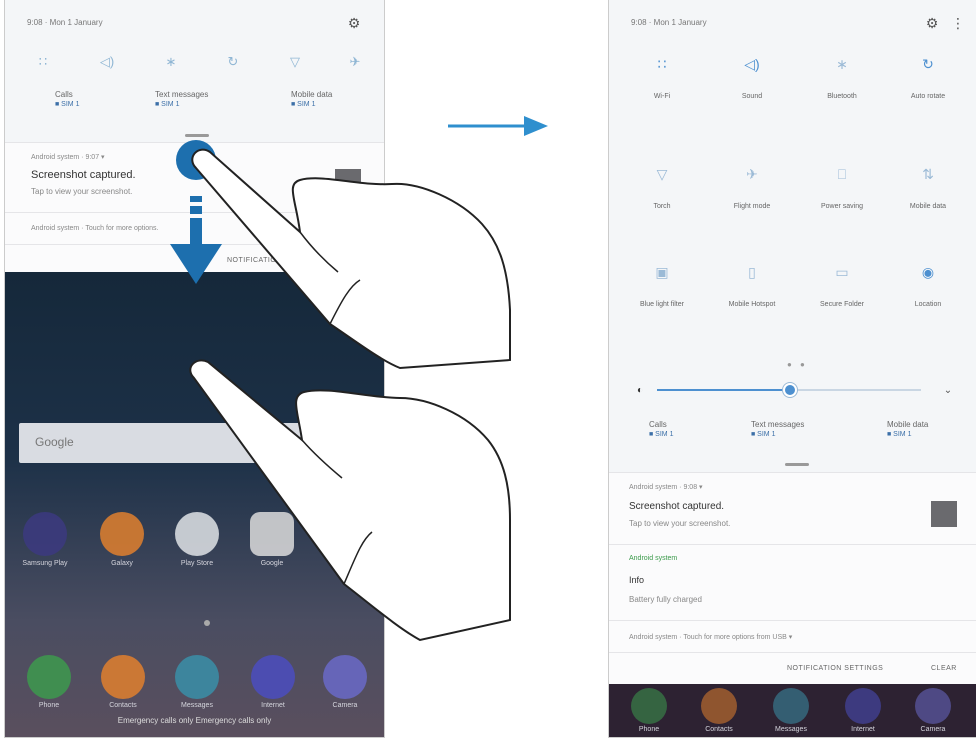  What do you see at coordinates (677, 506) in the screenshot?
I see `notification-title: Screenshot captured.` at bounding box center [677, 506].